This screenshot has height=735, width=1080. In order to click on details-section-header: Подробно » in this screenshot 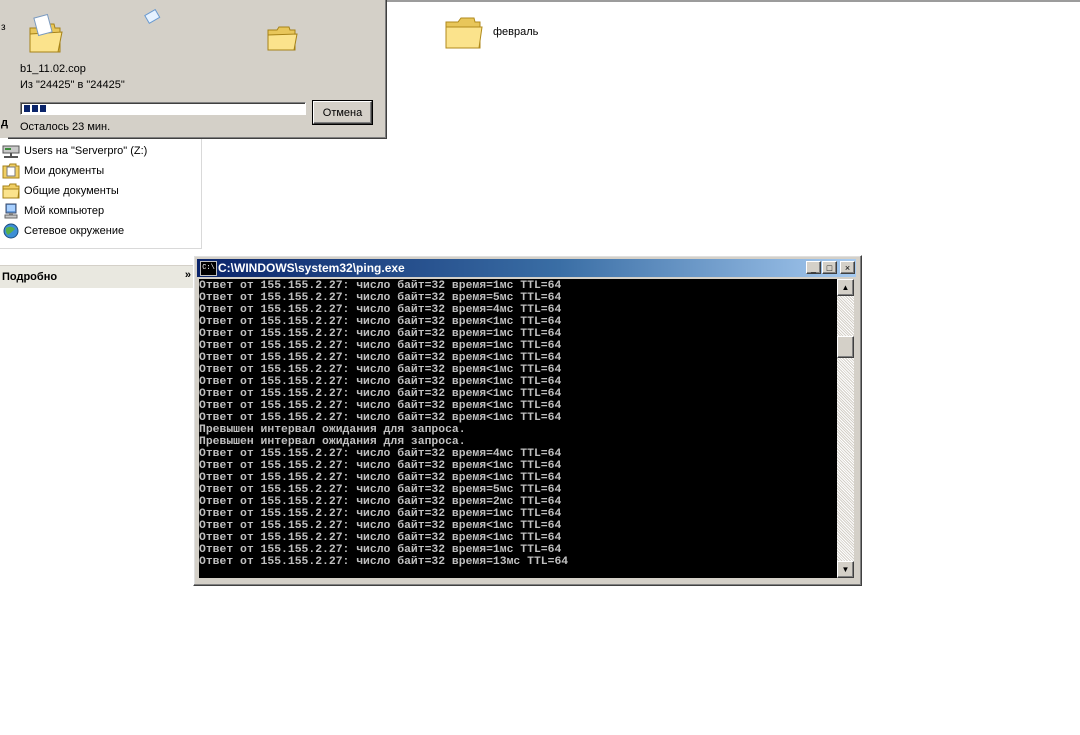, I will do `click(97, 276)`.